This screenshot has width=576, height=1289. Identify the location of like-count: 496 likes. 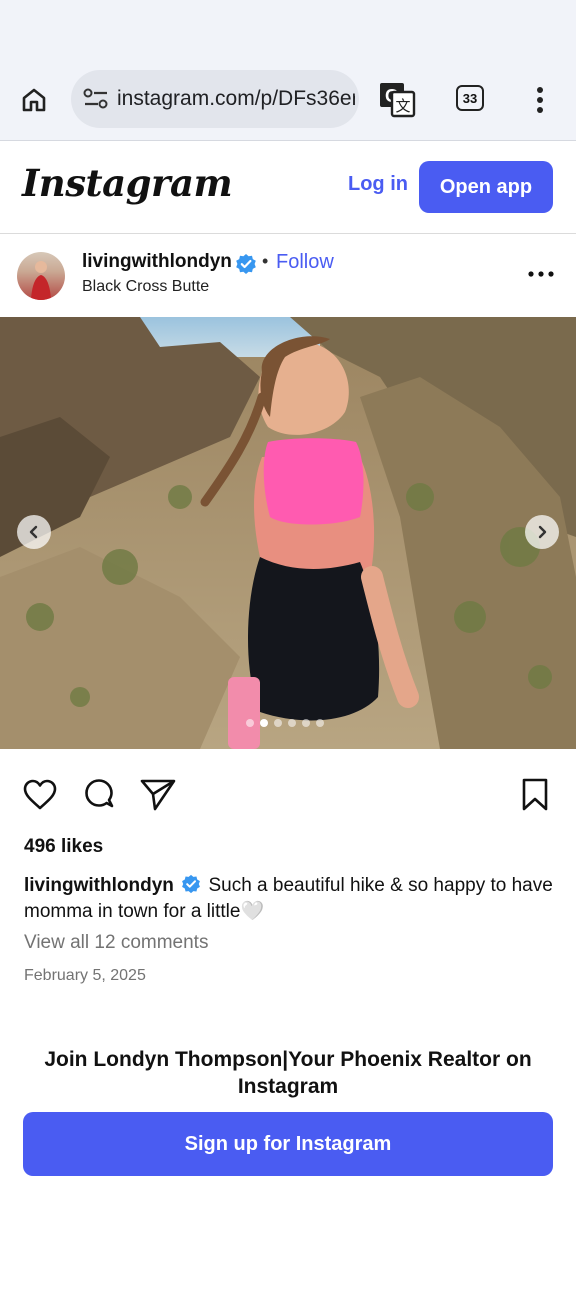
(63, 847).